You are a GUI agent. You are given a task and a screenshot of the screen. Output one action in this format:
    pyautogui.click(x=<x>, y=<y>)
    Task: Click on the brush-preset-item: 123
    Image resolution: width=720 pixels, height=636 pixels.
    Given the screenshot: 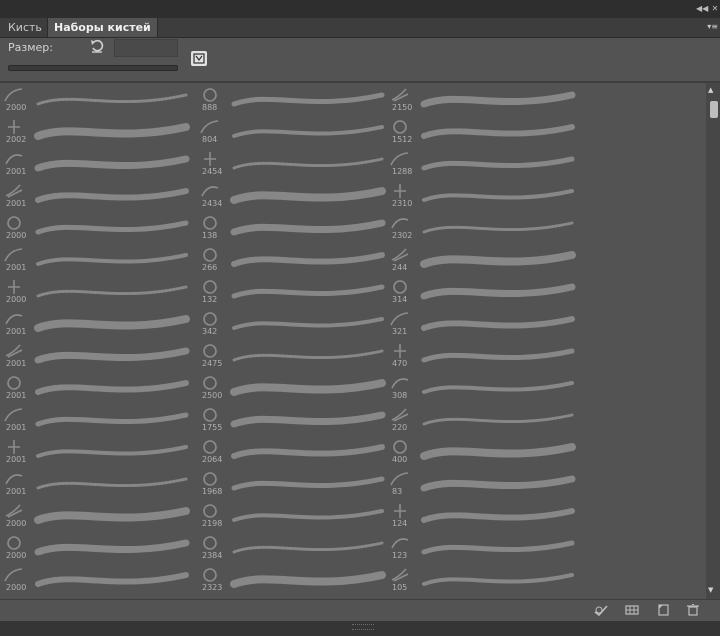 What is the action you would take?
    pyautogui.click(x=481, y=548)
    